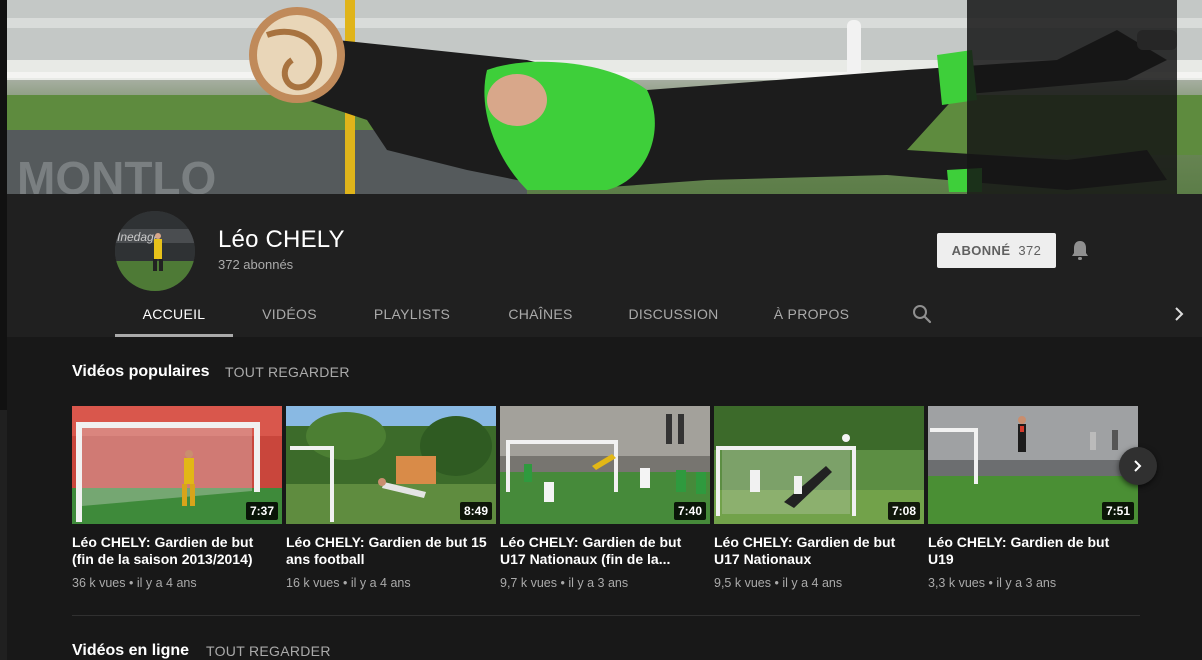 This screenshot has width=1202, height=660. I want to click on video-title: Léo CHELY: Gardien de but U17 Nationaux, so click(819, 551).